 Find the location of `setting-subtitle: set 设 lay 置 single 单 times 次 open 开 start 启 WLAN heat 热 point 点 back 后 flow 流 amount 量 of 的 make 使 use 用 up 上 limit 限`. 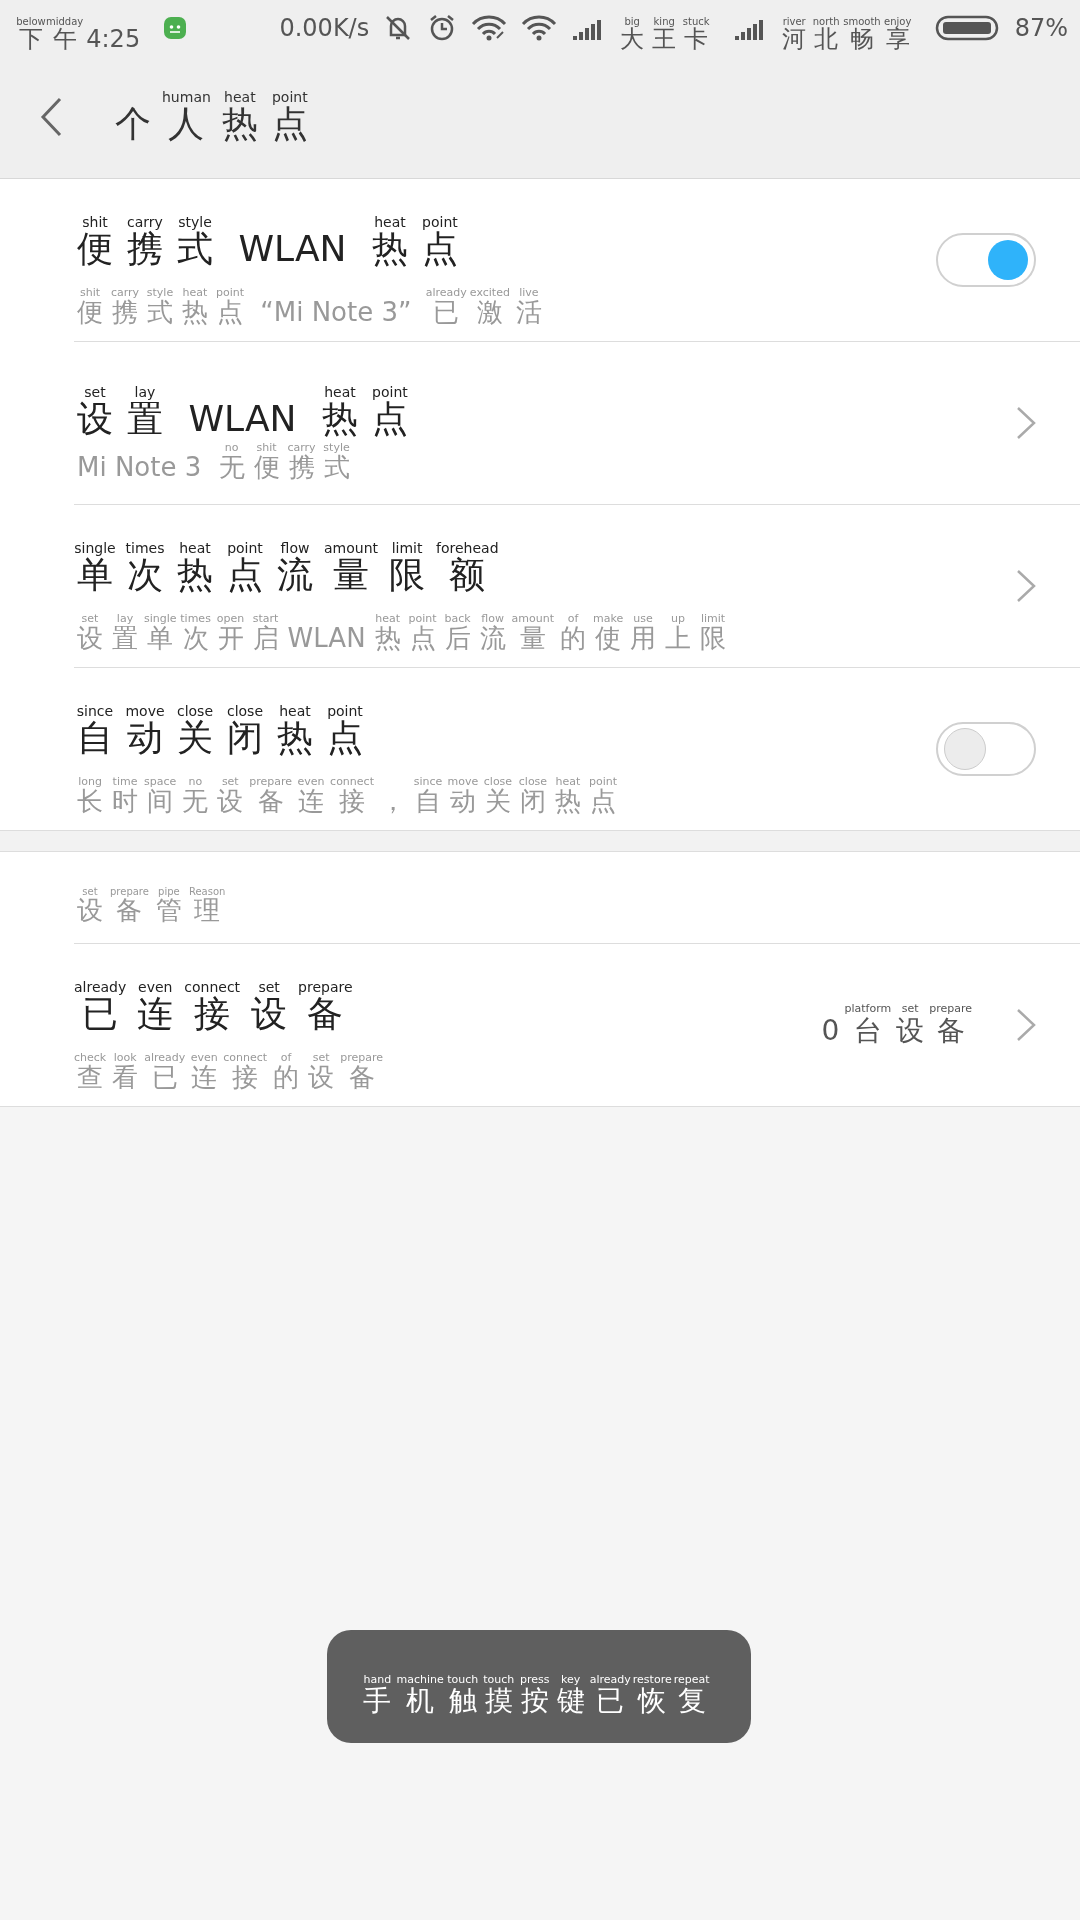

setting-subtitle: set 设 lay 置 single 单 times 次 open 开 start 启 WLAN heat 热 point 点 back 后 flow 流 amount 量 of 的 make 使 use 用 up 上 limit 限 is located at coordinates (402, 631).